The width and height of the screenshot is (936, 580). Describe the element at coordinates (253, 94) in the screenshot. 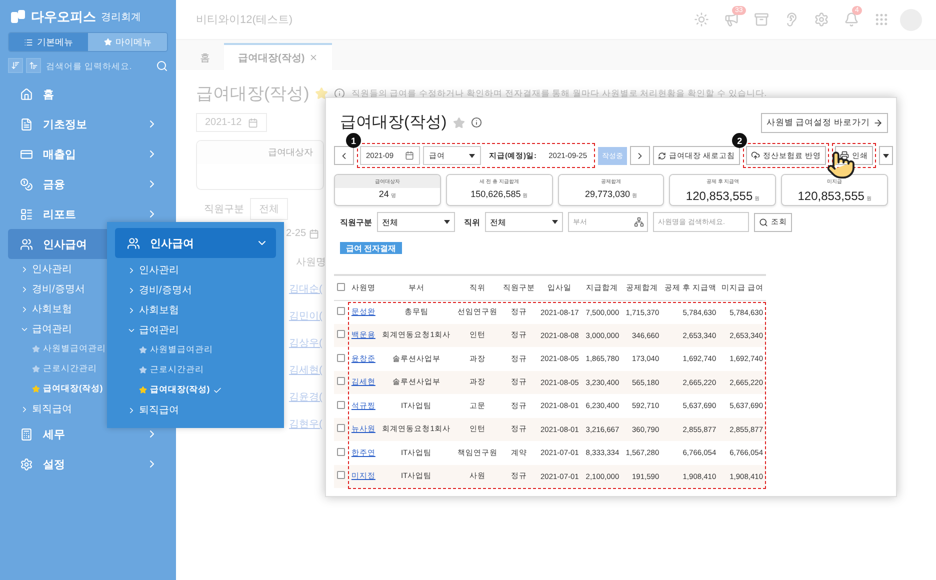

I see `page-title: 급여대장(작성)` at that location.